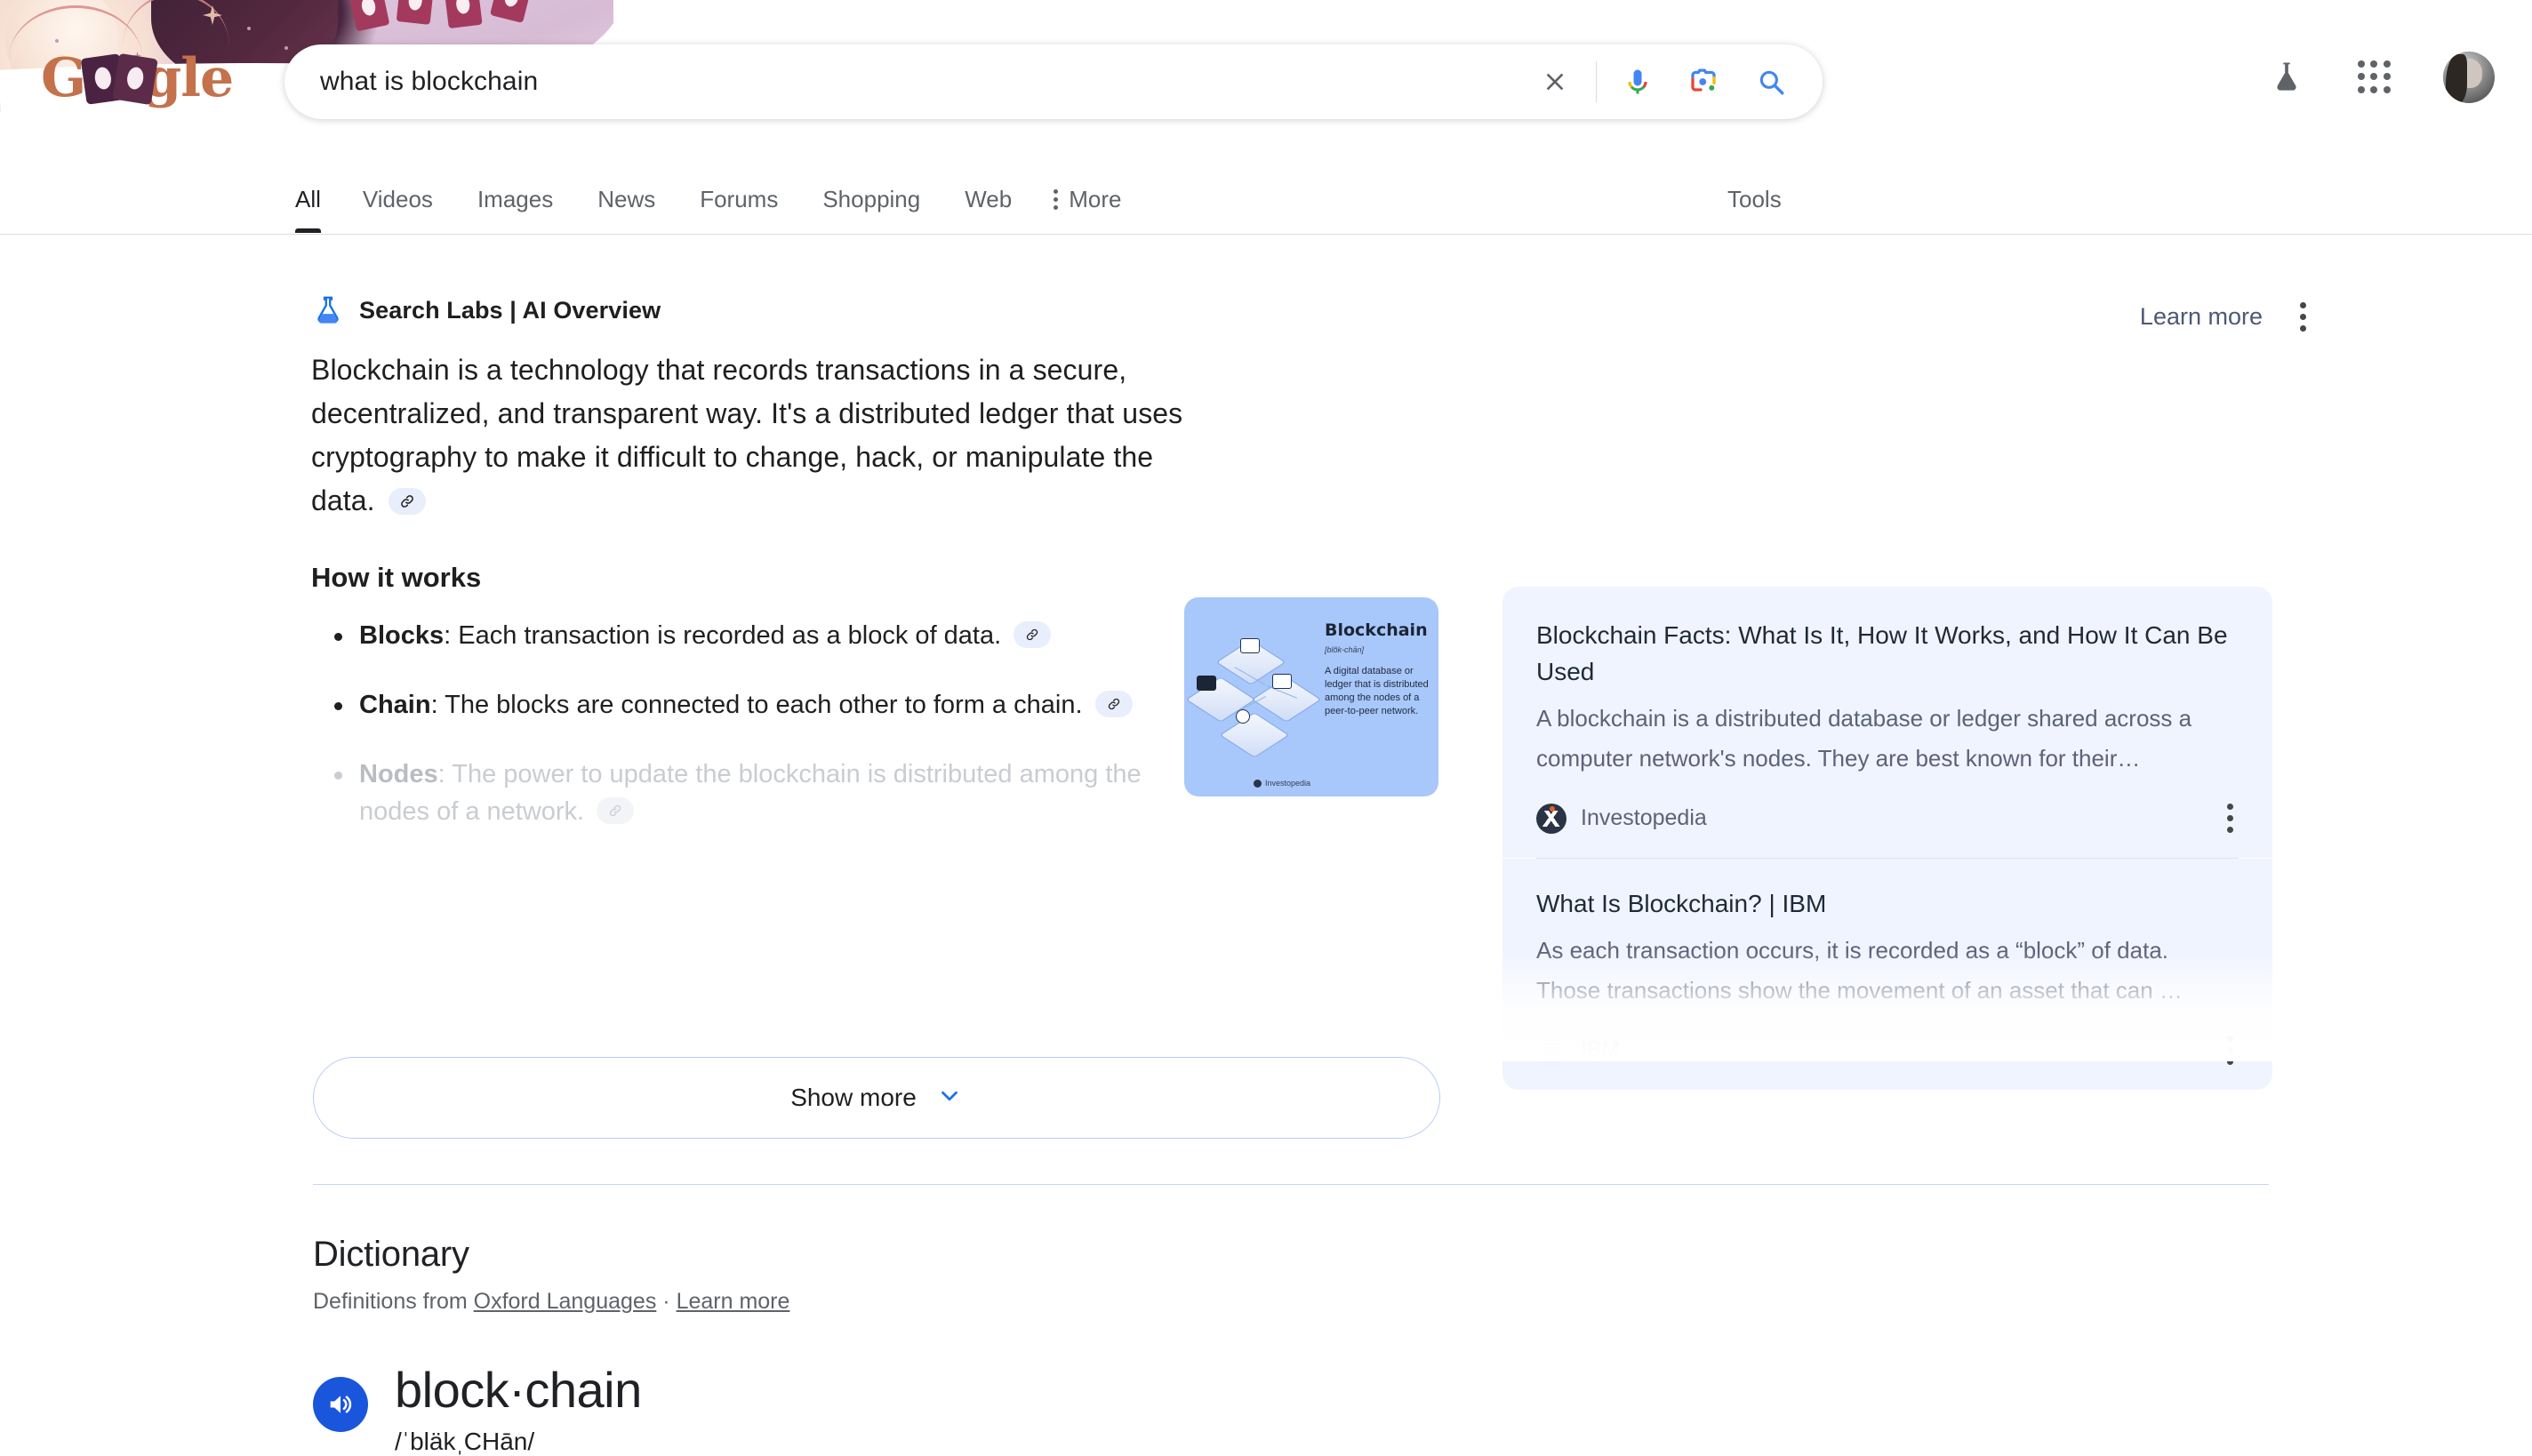 The width and height of the screenshot is (2532, 1456). I want to click on tab-label: All, so click(308, 198).